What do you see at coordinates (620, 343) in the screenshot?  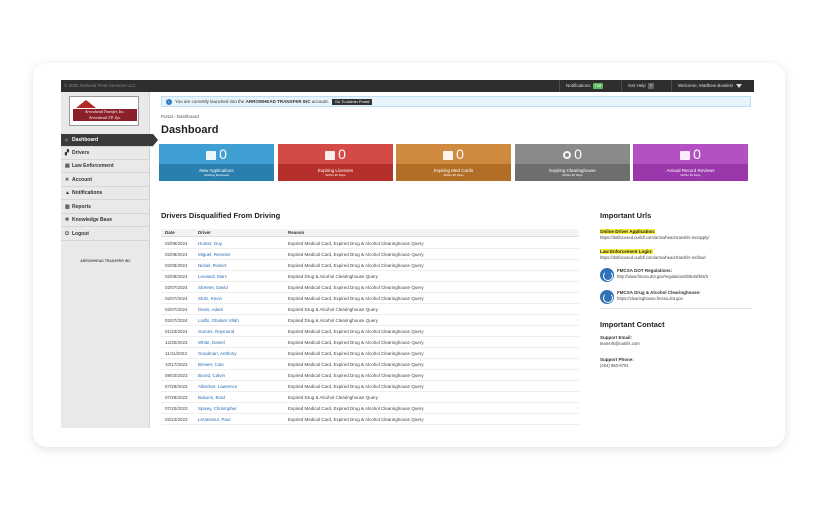 I see `support-email-value: teamnfs@natnfs.com` at bounding box center [620, 343].